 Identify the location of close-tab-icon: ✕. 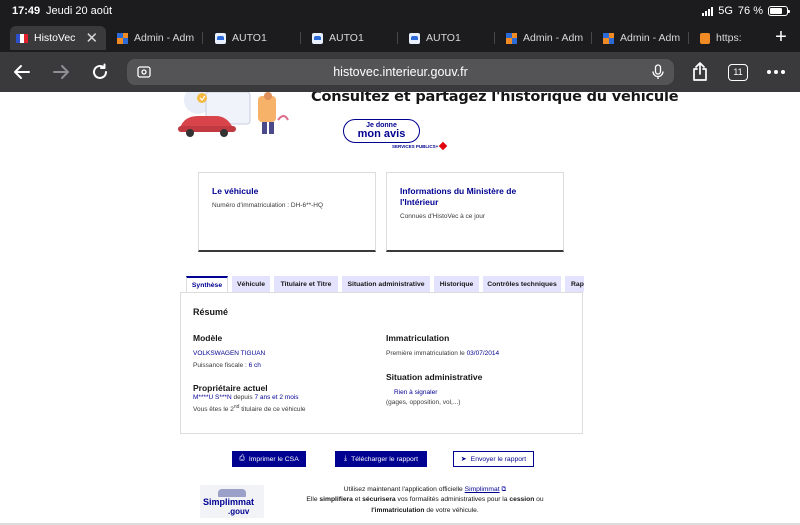
(91, 38).